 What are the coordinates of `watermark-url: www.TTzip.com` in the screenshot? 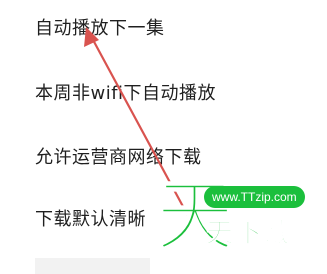 It's located at (254, 197).